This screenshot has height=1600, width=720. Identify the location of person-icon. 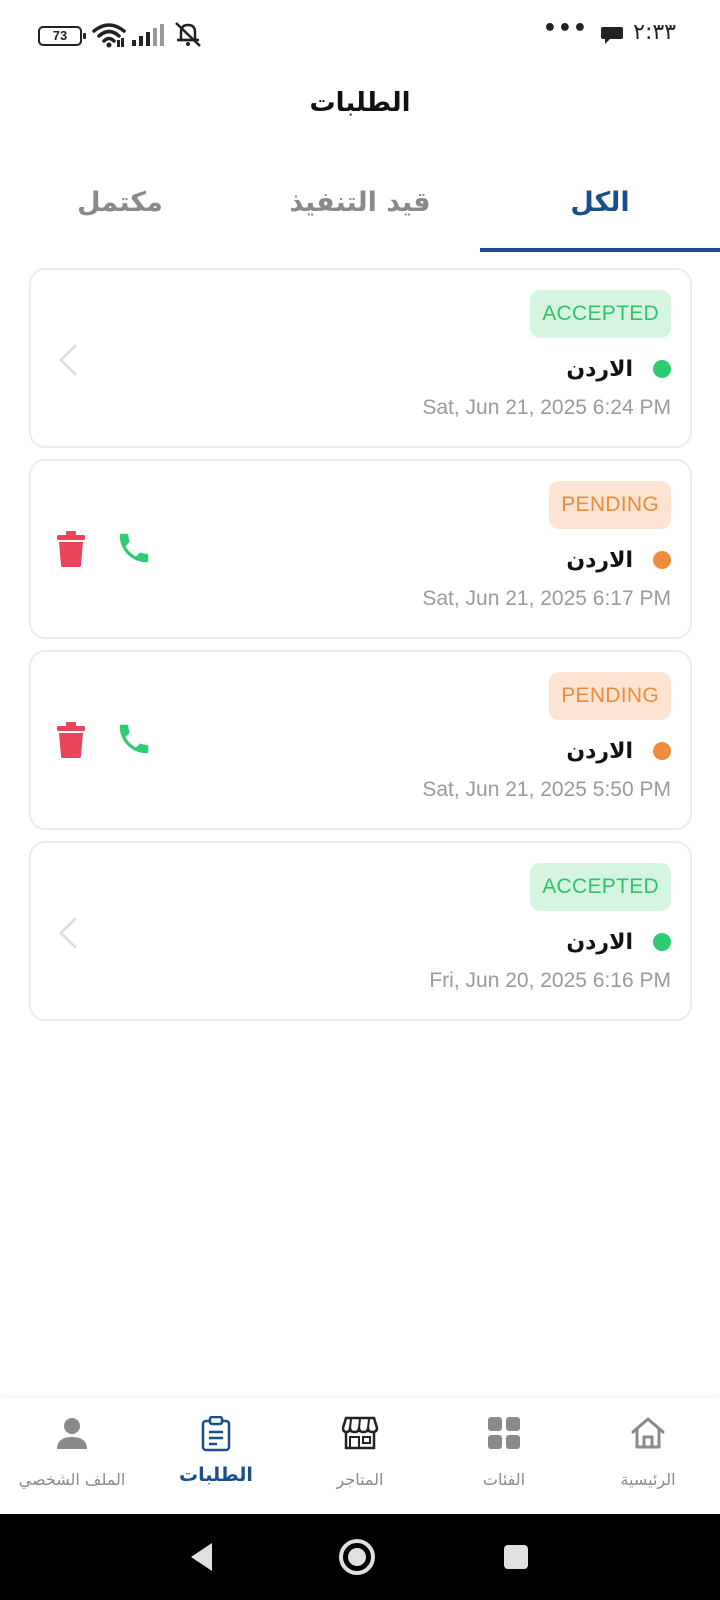
(72, 1433).